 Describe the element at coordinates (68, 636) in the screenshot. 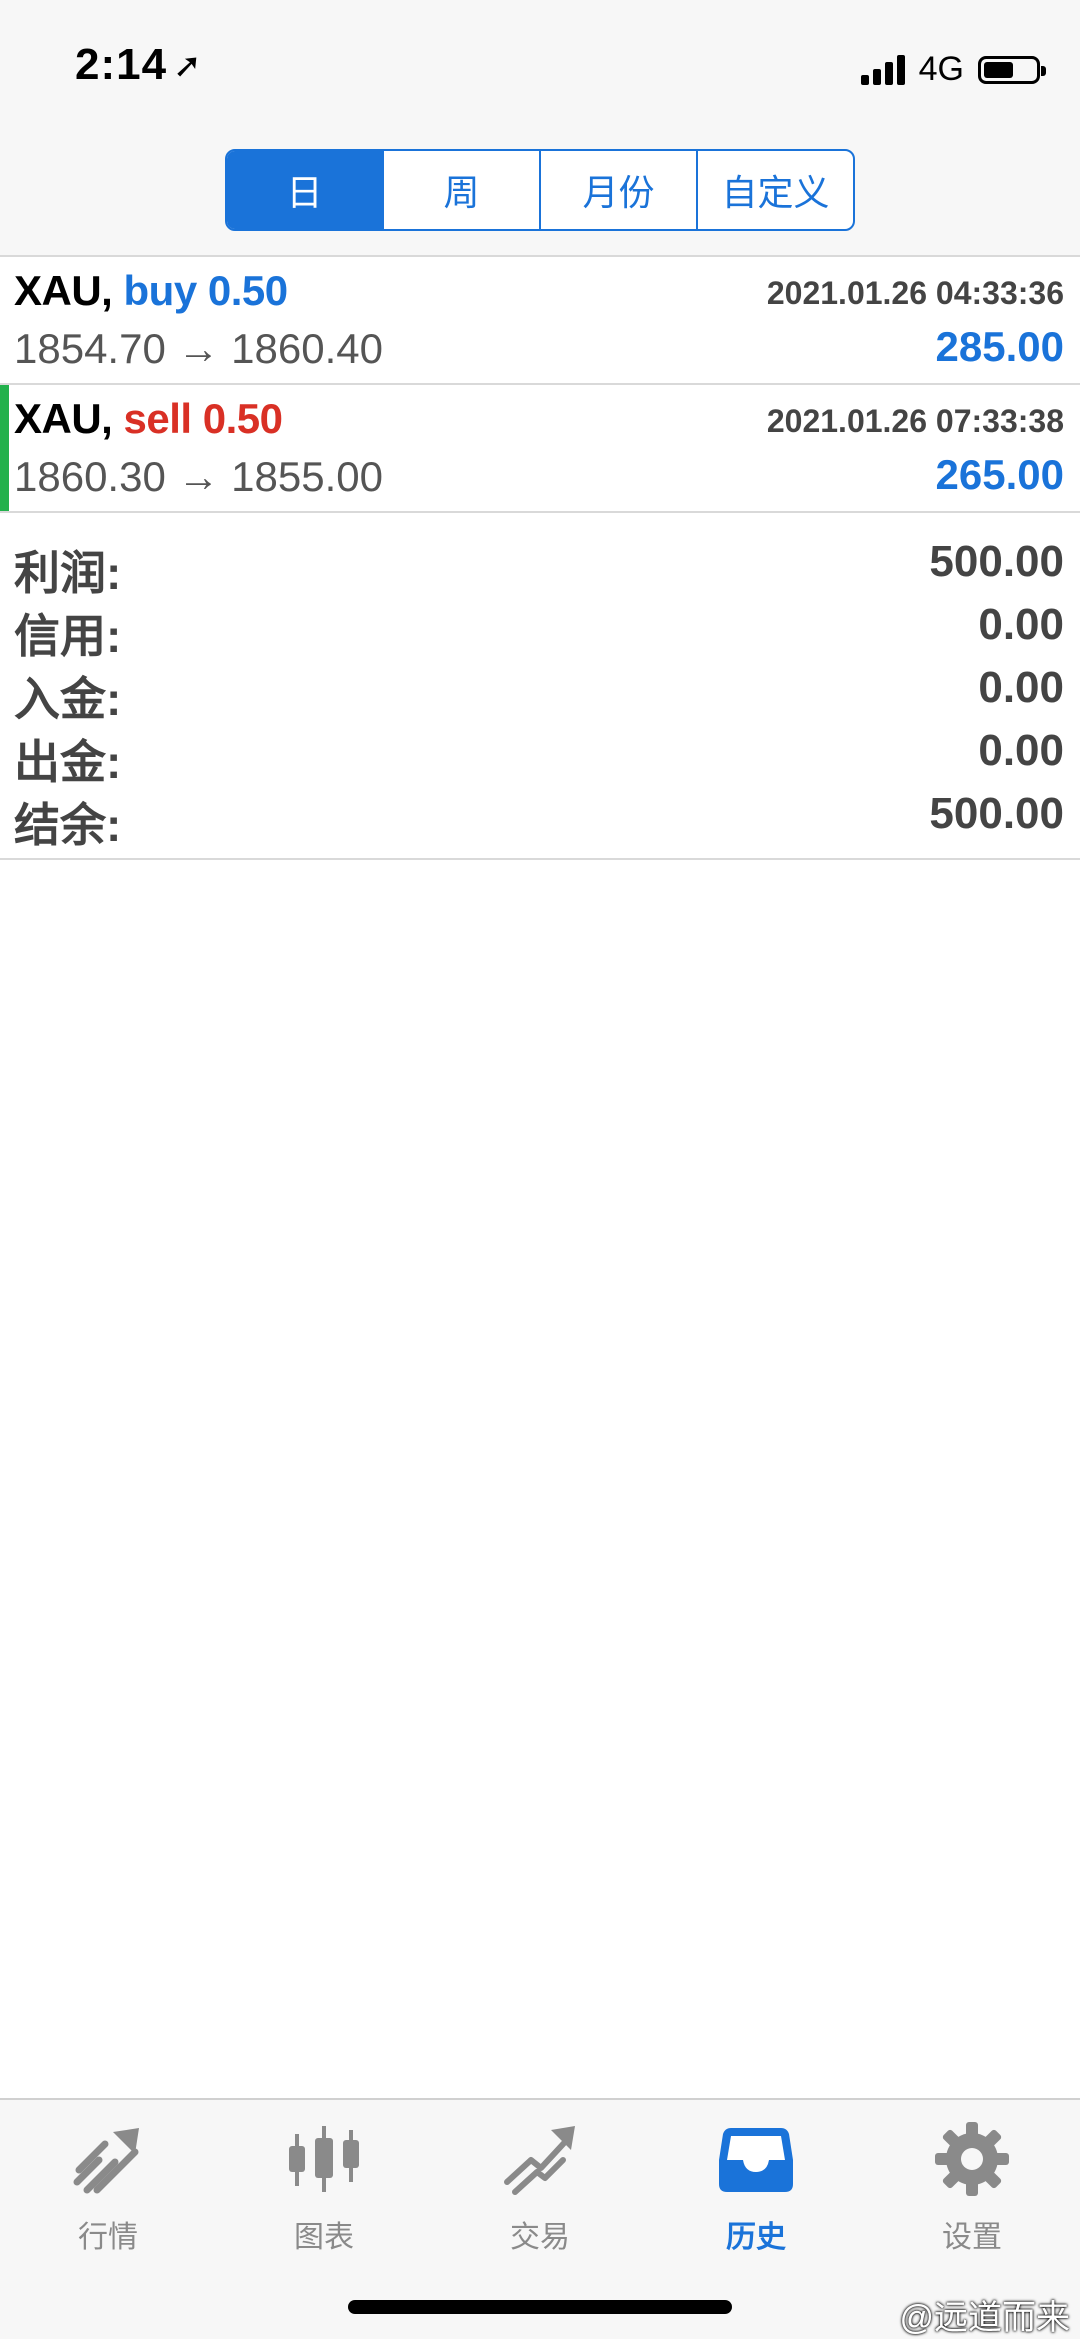

I see `summary-label: 信用:` at that location.